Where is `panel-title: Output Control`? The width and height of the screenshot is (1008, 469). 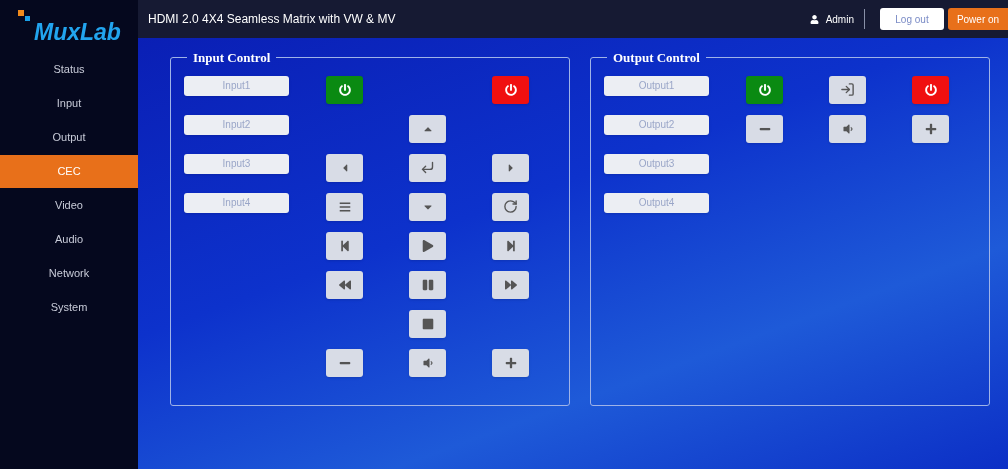 panel-title: Output Control is located at coordinates (656, 58).